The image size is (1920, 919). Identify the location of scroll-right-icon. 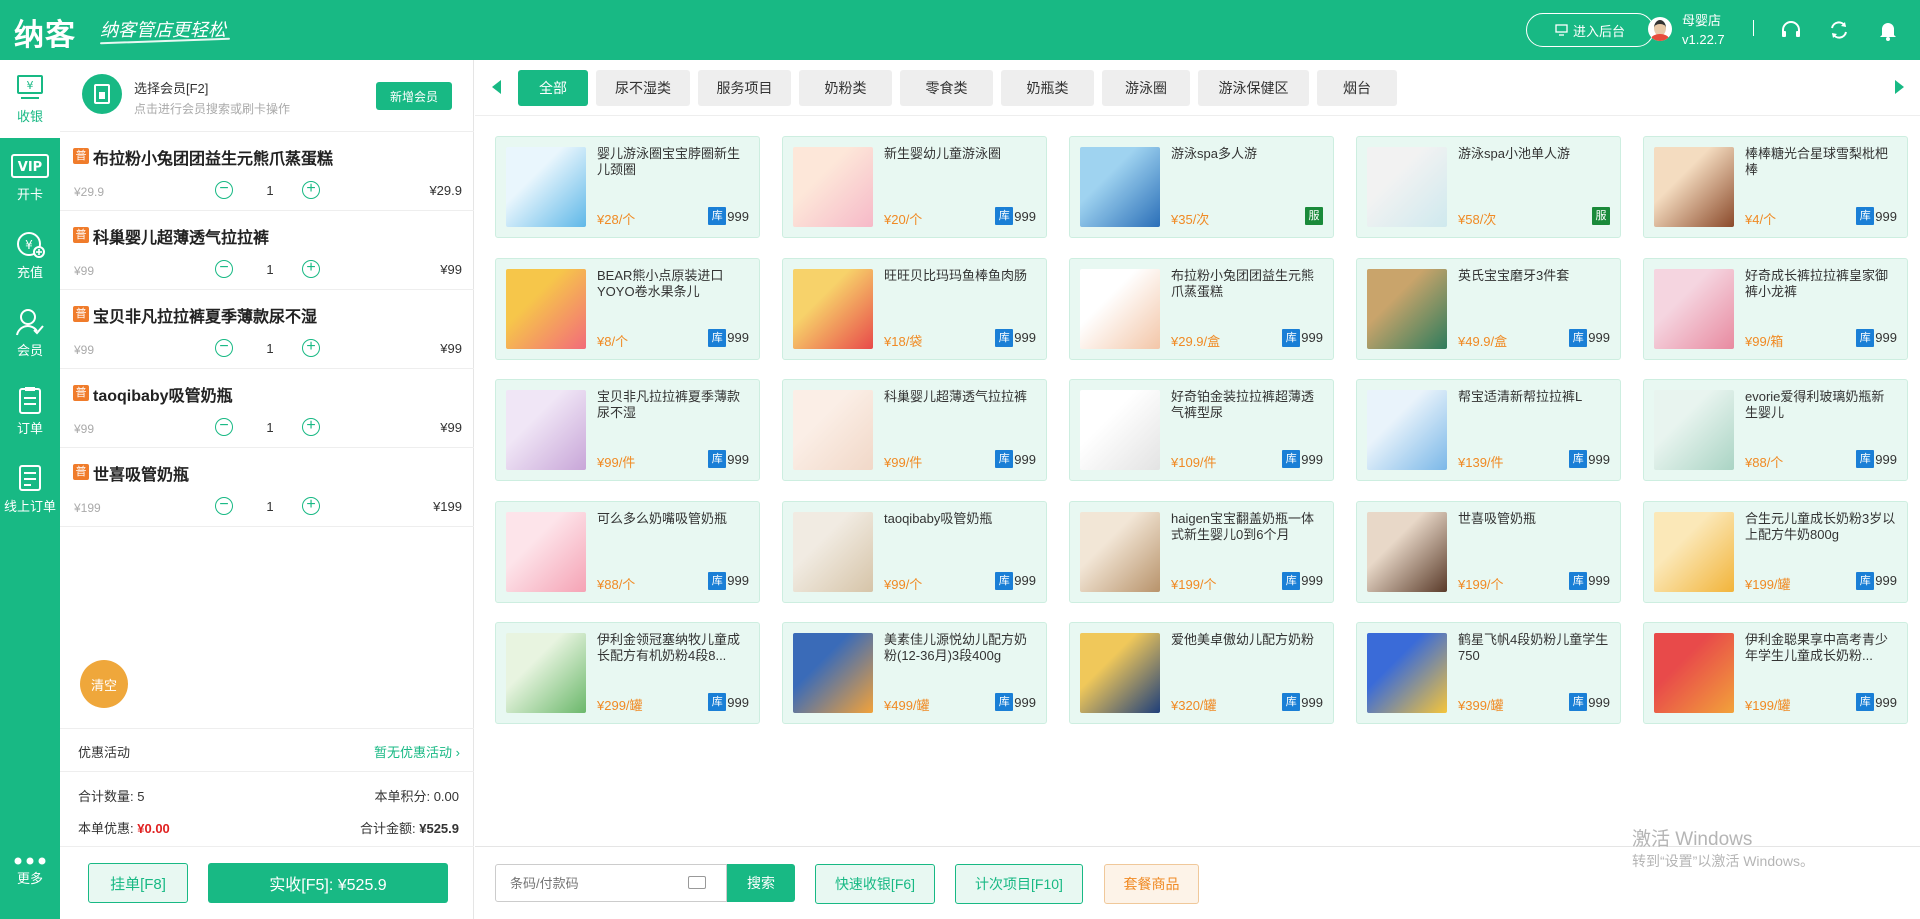
(1899, 87).